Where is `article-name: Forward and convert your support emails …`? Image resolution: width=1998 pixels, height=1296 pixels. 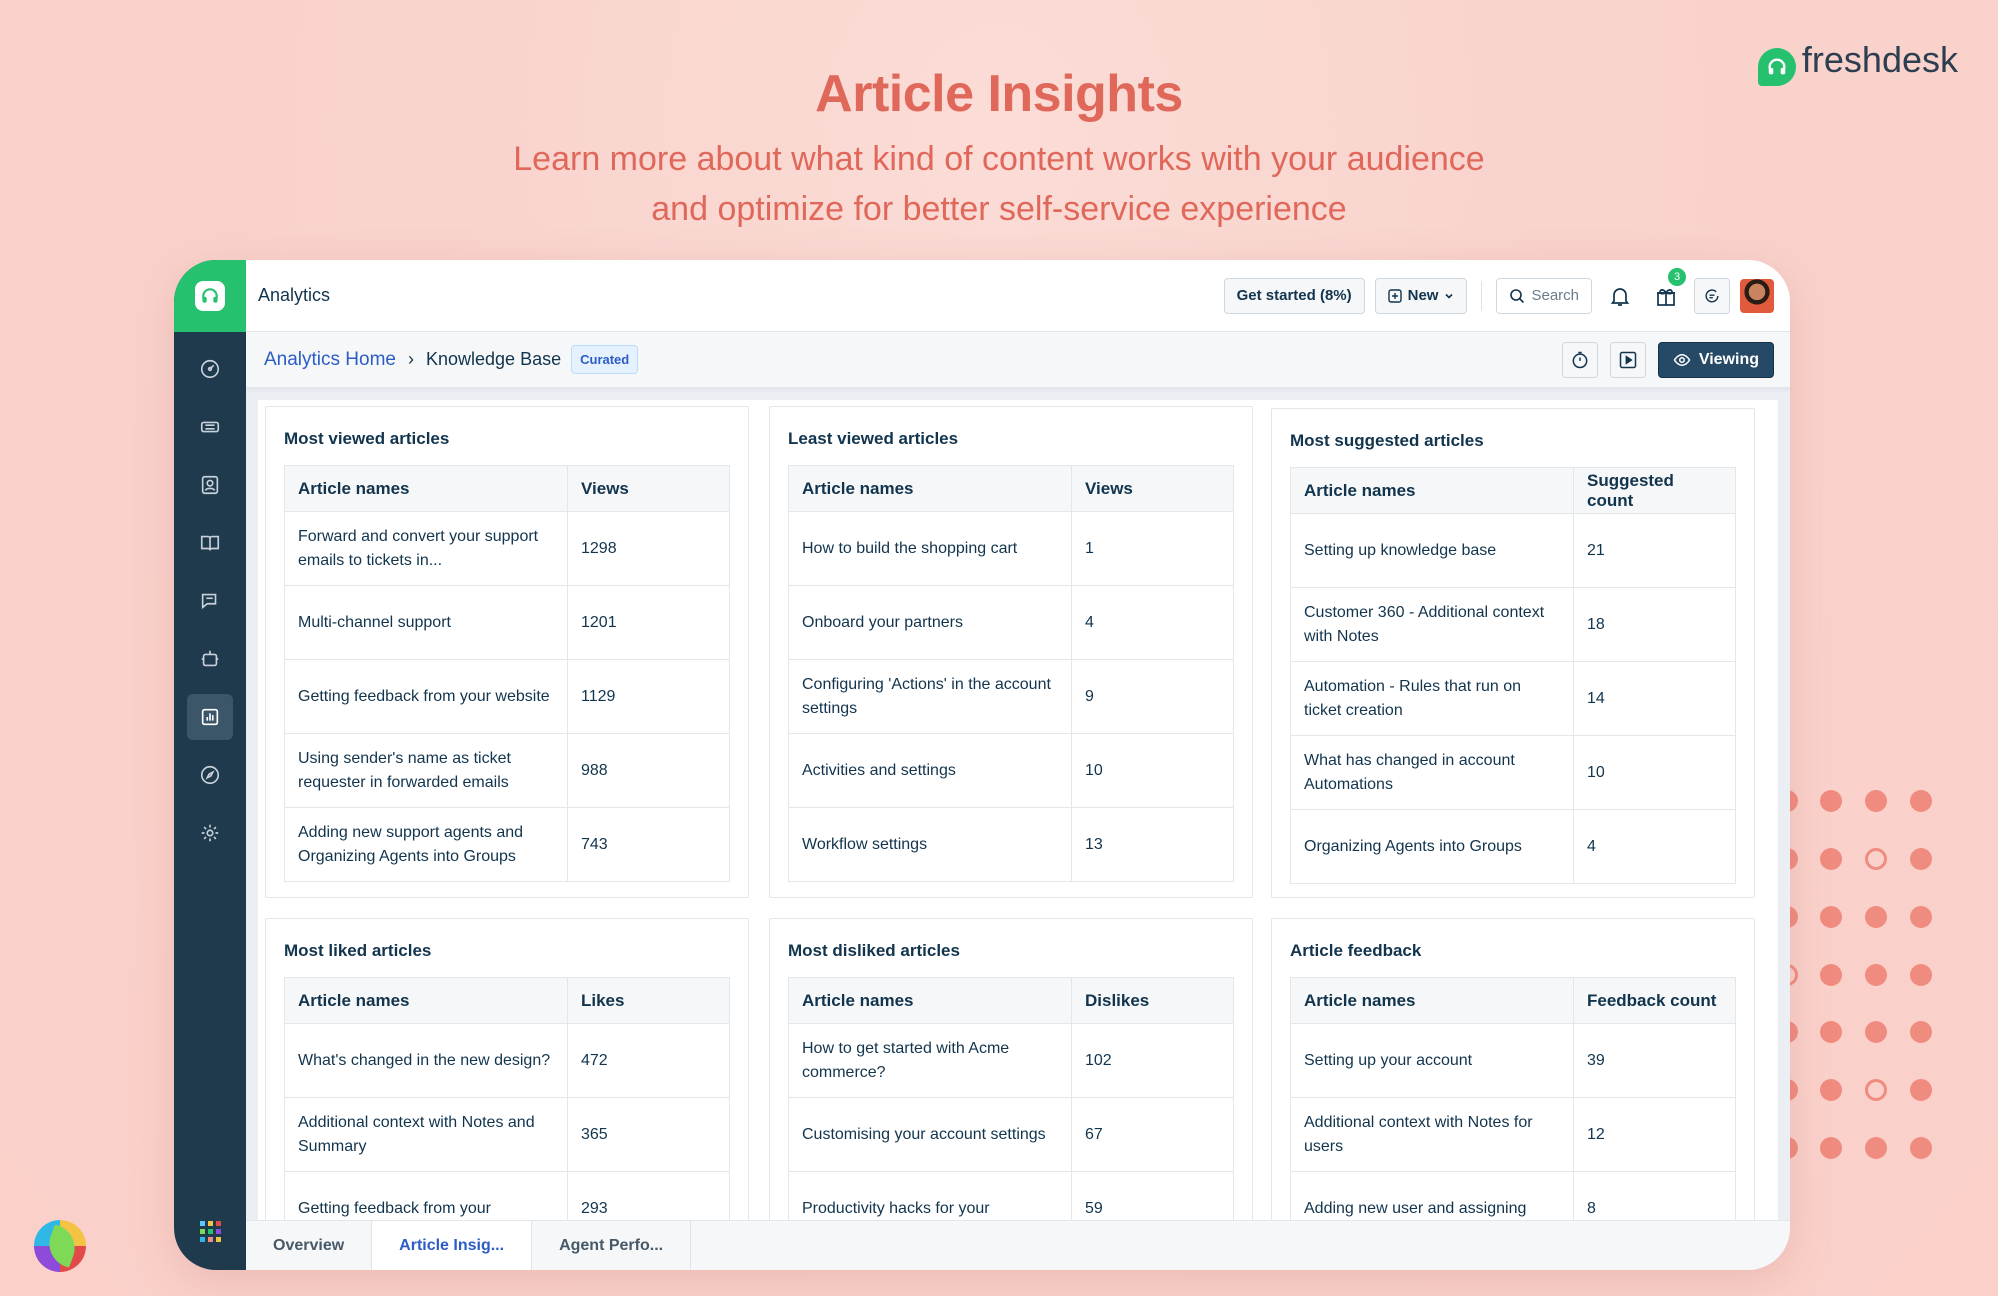
article-name: Forward and convert your support emails … is located at coordinates (426, 548).